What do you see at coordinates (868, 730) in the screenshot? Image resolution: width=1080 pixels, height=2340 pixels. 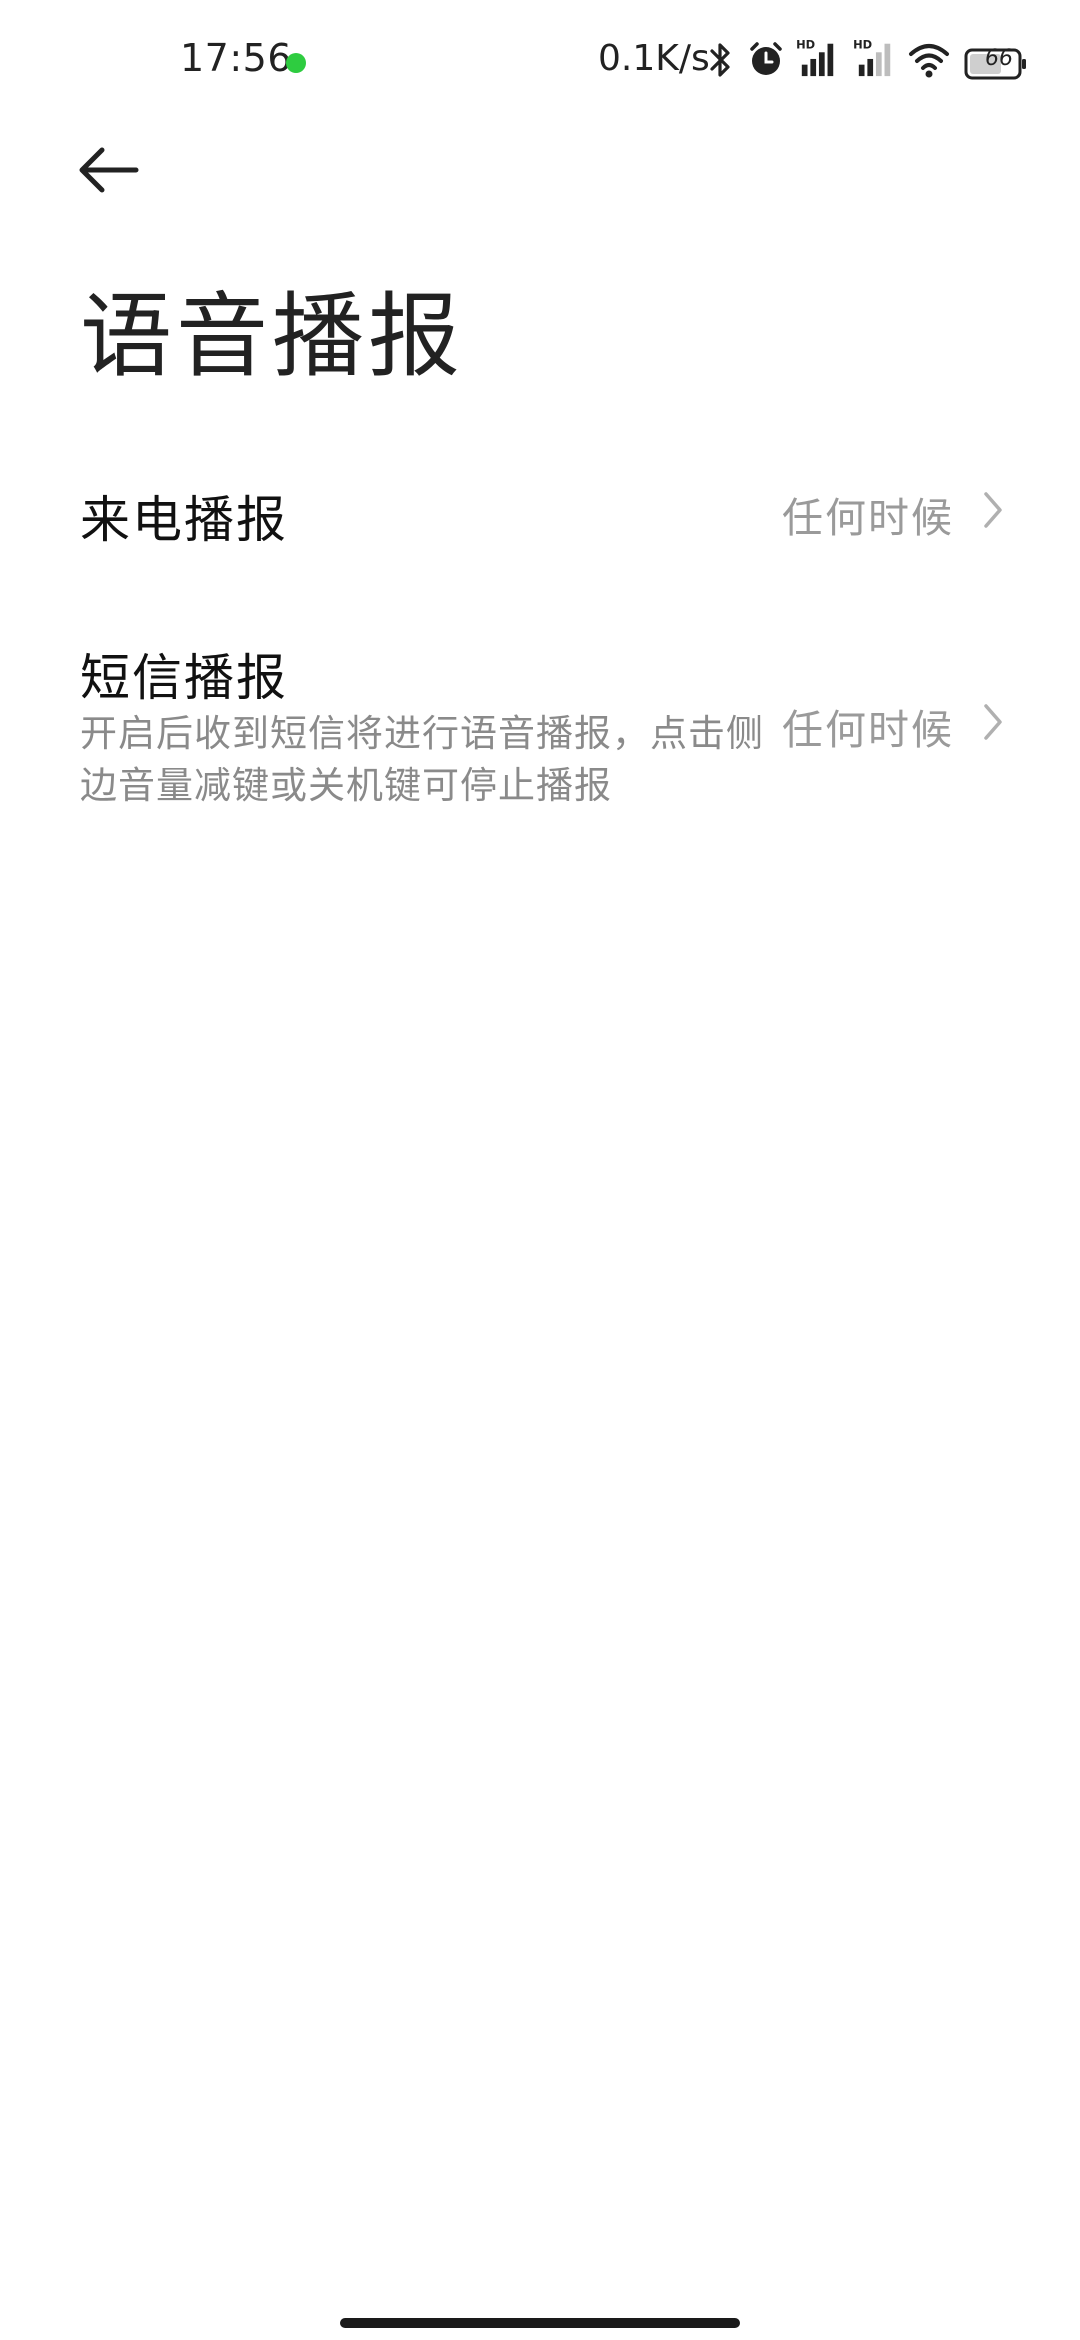 I see `sms-announcement-value: 任何时候` at bounding box center [868, 730].